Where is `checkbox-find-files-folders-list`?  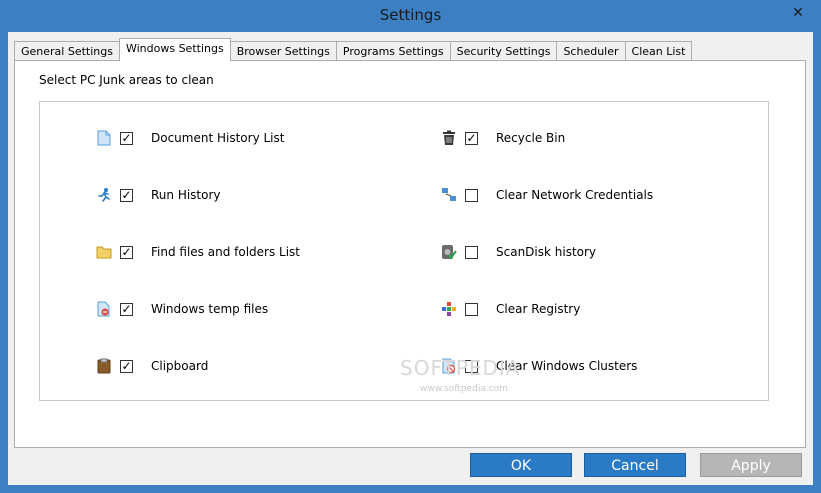
checkbox-find-files-folders-list is located at coordinates (126, 252).